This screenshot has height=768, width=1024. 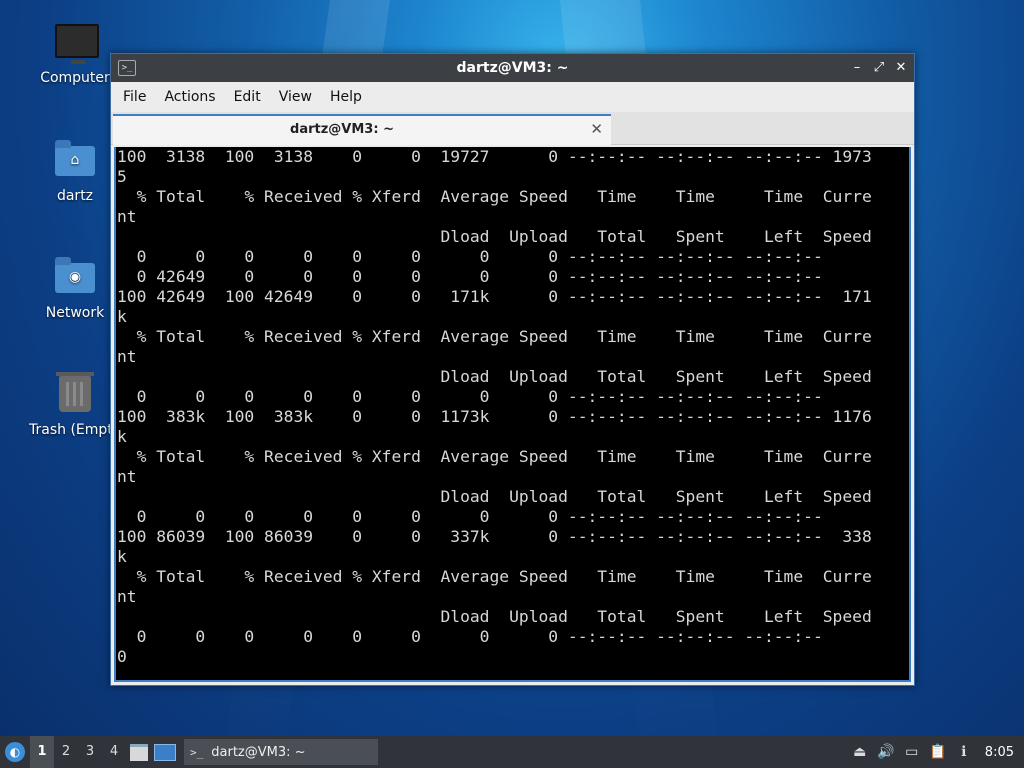 I want to click on desktop-icon-label: Computer, so click(x=75, y=78).